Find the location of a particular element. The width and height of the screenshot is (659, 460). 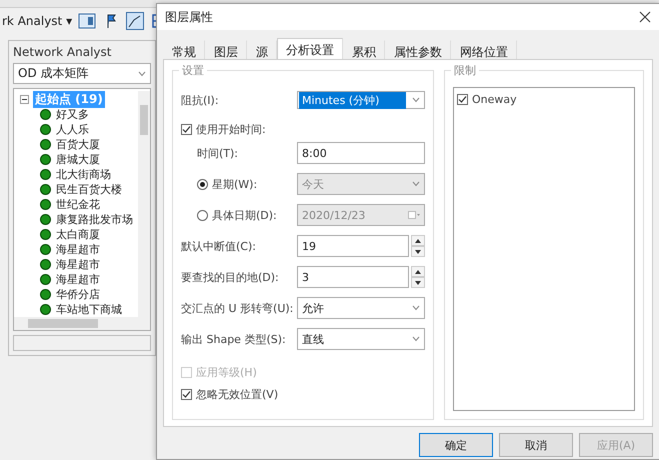

field-label: 输出 Shape 类型(S): is located at coordinates (234, 339).